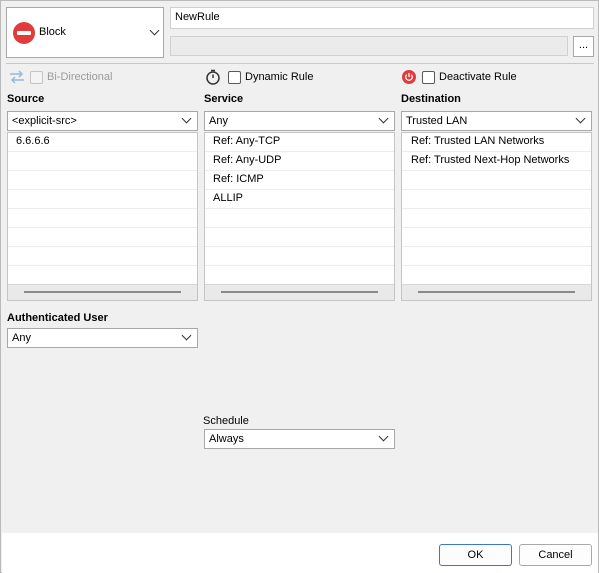 This screenshot has width=599, height=573. What do you see at coordinates (299, 142) in the screenshot?
I see `list-item: Ref: Any-TCP` at bounding box center [299, 142].